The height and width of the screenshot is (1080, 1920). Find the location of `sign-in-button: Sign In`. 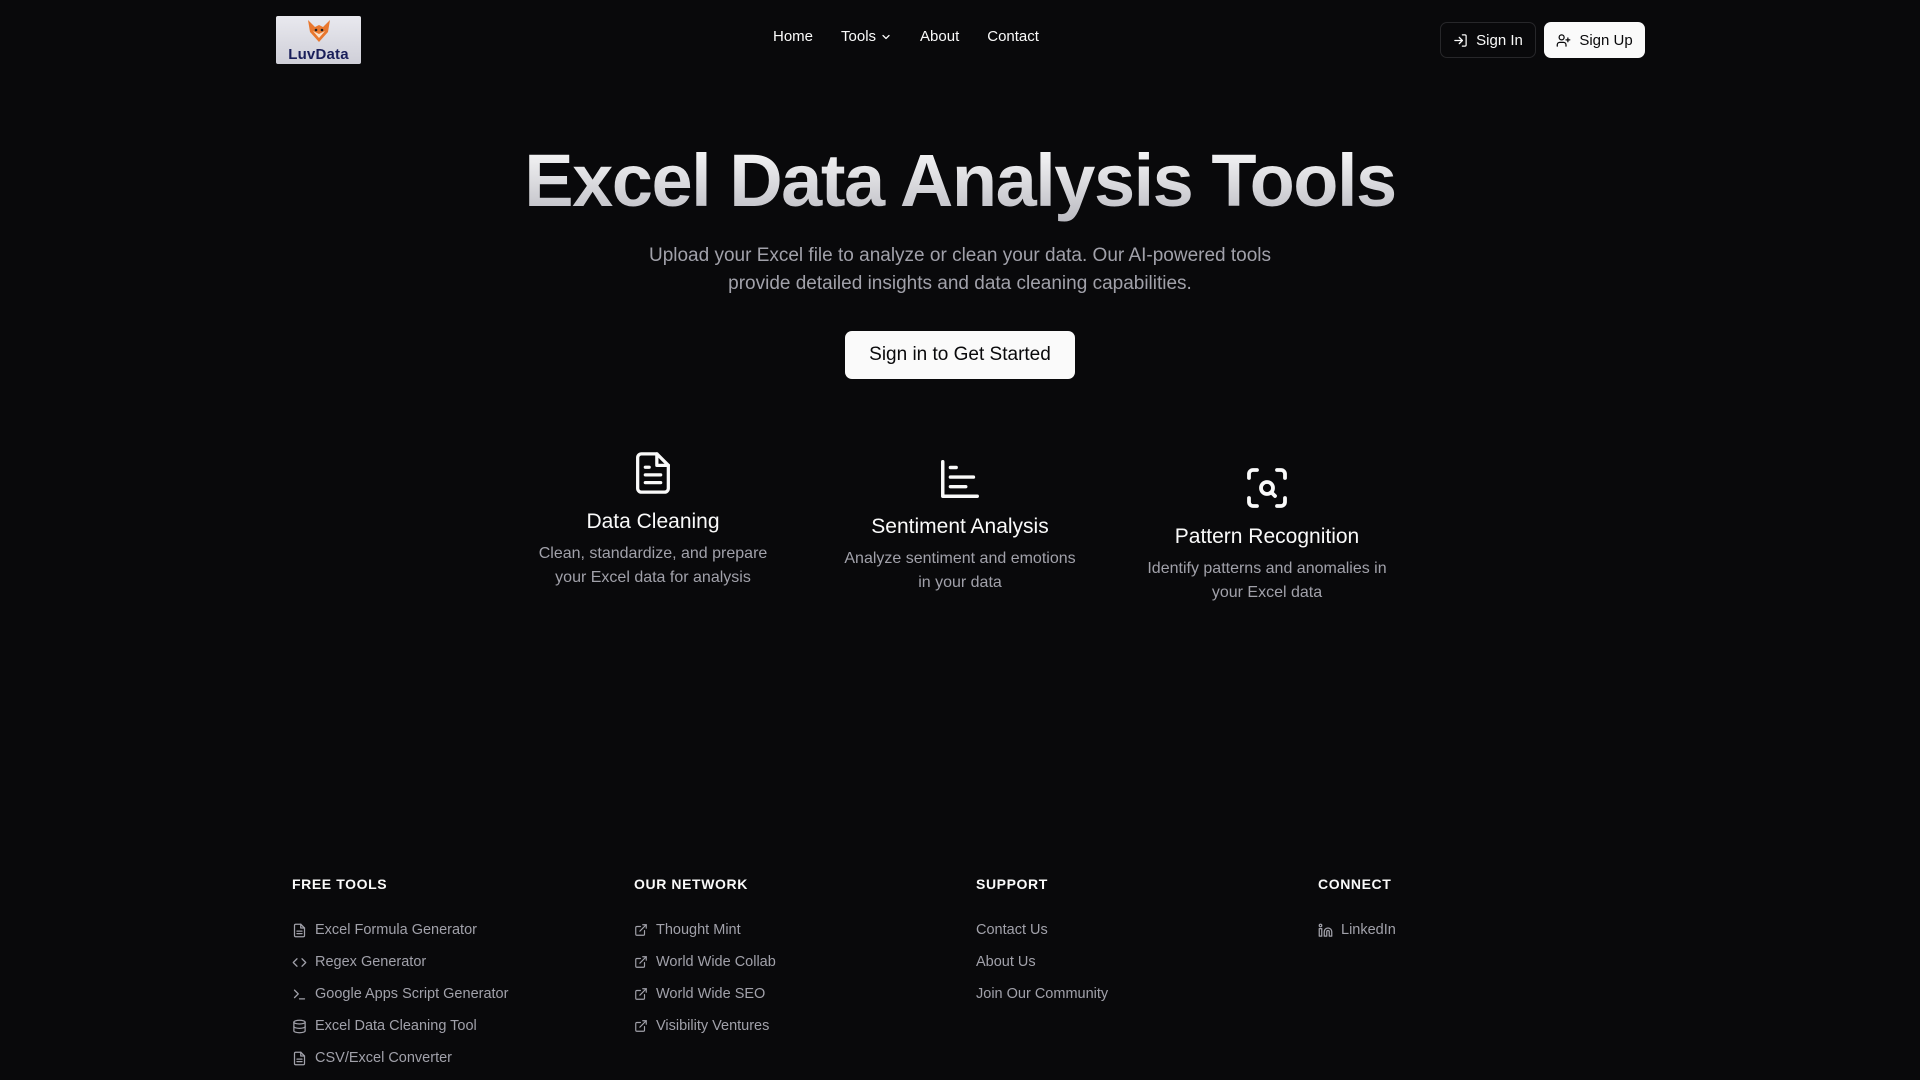

sign-in-button: Sign In is located at coordinates (1488, 40).